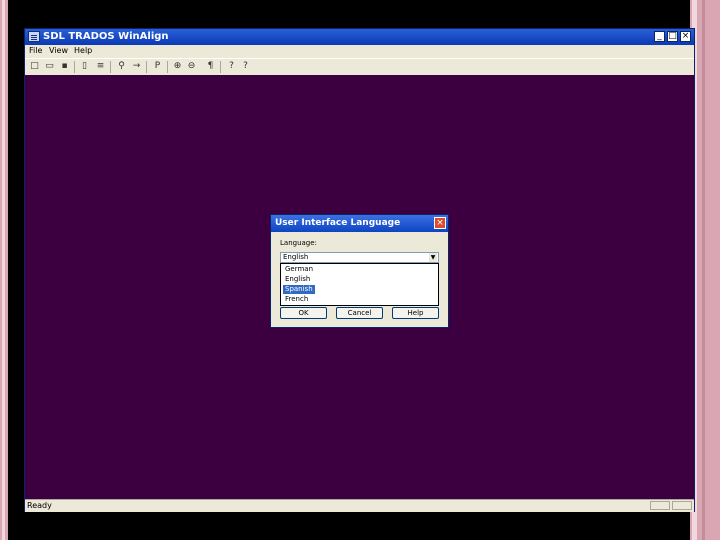  Describe the element at coordinates (39, 505) in the screenshot. I see `status-text: Ready` at that location.